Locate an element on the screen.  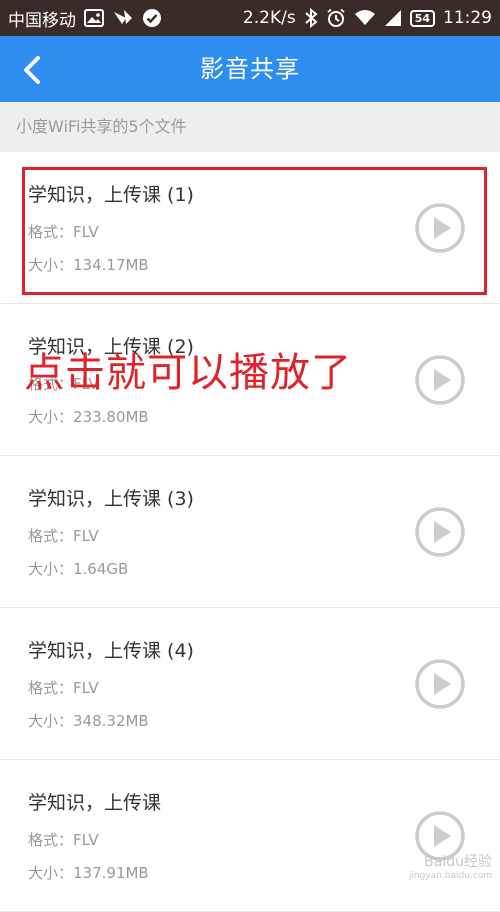
file-size: 大小：137.91MB is located at coordinates (88, 873).